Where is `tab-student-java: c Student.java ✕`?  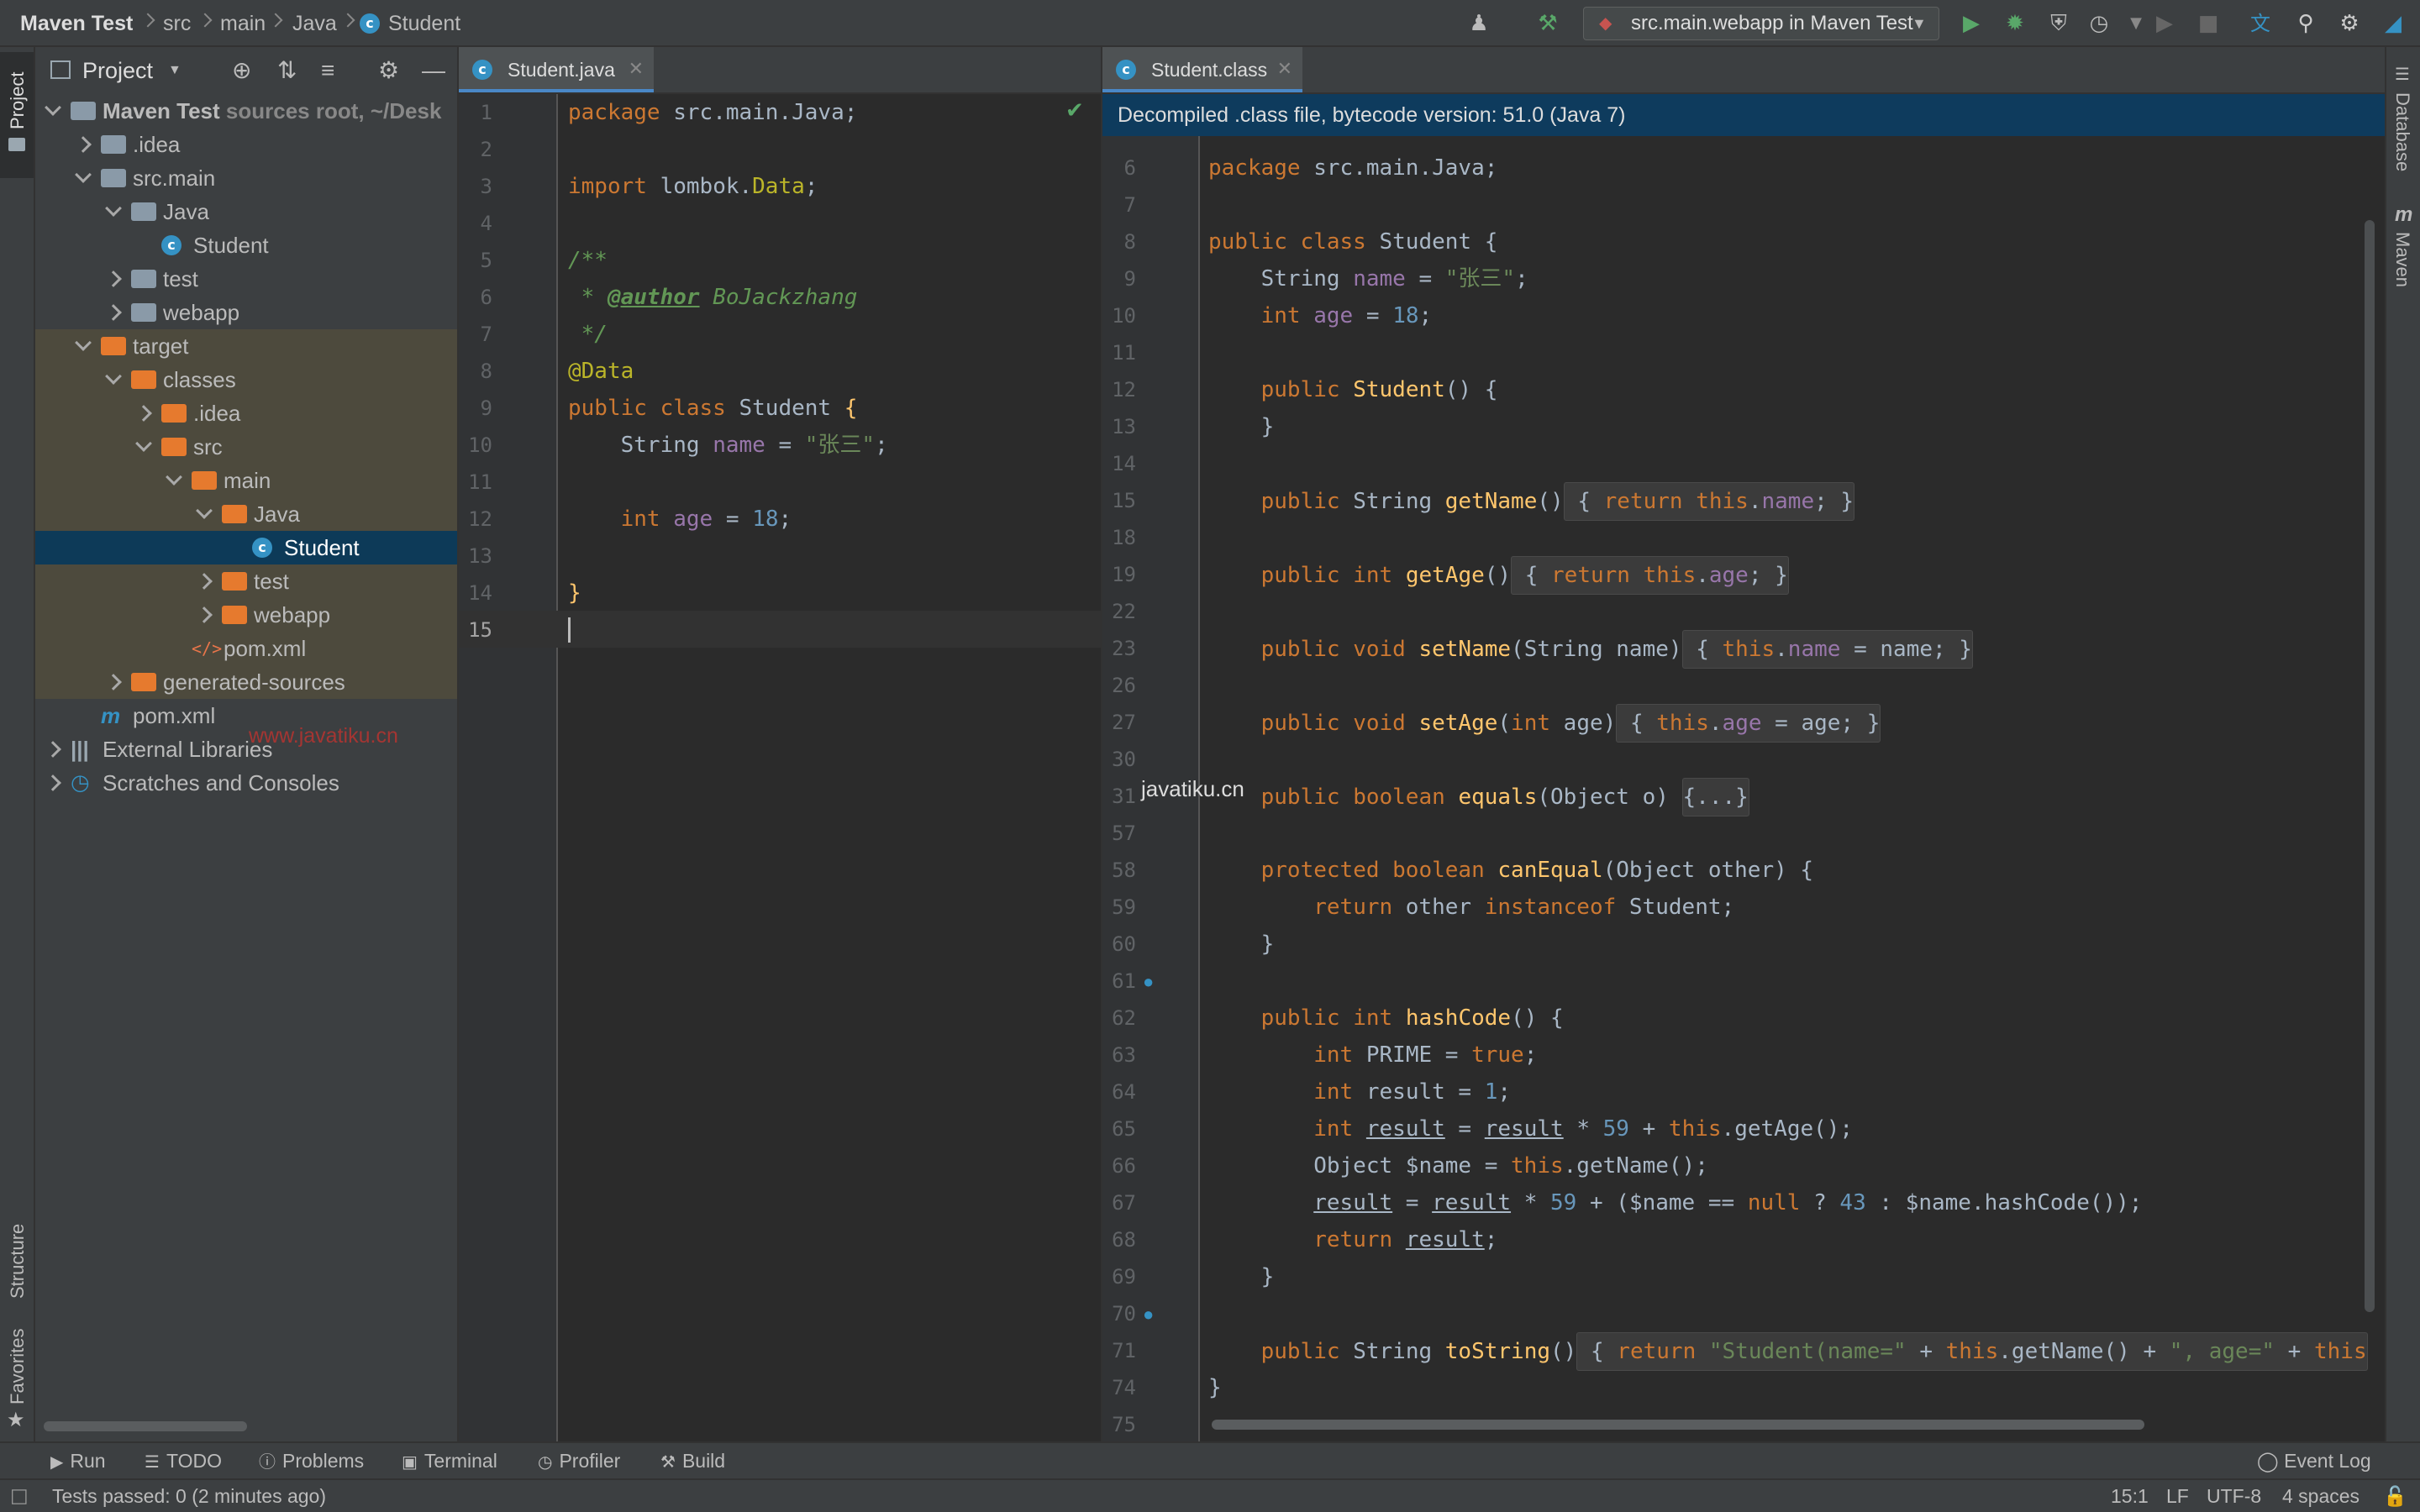
tab-student-java: c Student.java ✕ is located at coordinates (556, 69).